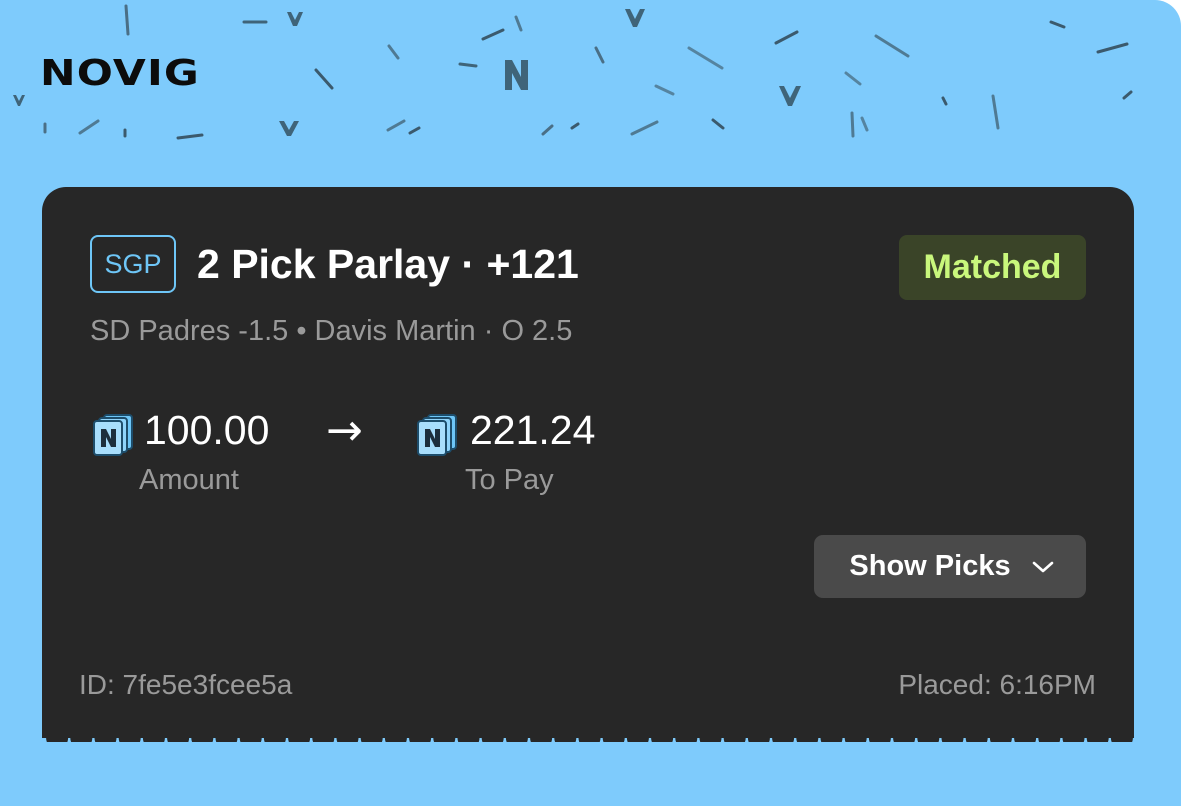 This screenshot has width=1181, height=806. Describe the element at coordinates (533, 430) in the screenshot. I see `payout-amount: 221.24` at that location.